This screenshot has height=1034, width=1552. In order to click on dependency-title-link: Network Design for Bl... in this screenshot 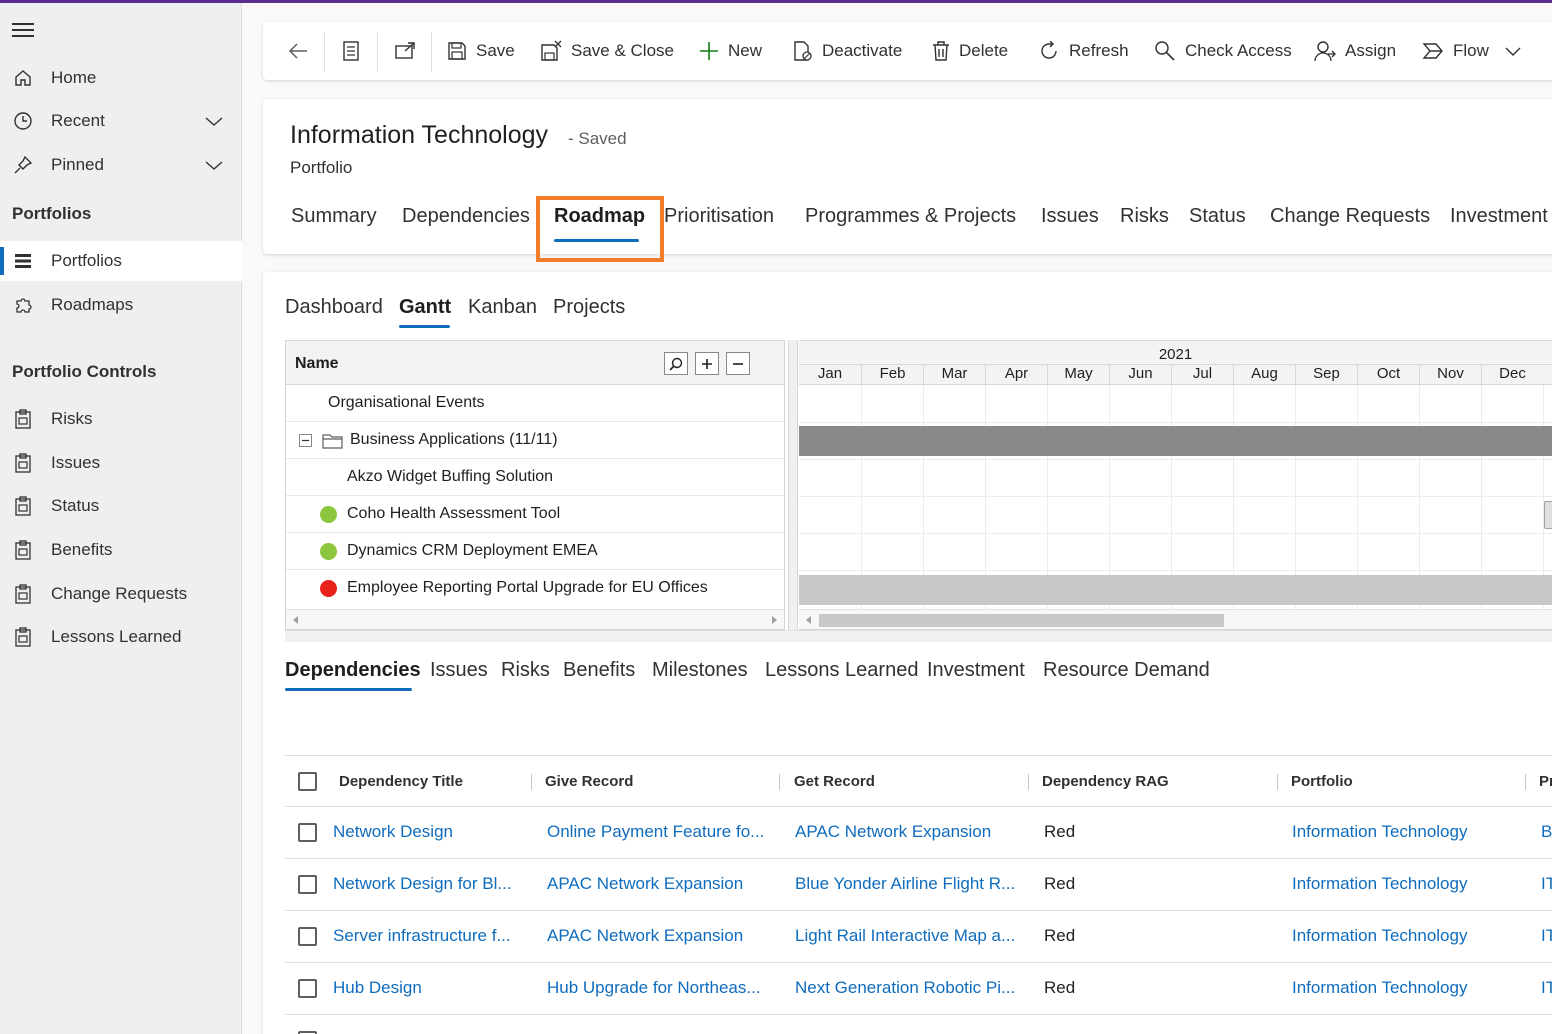, I will do `click(422, 884)`.